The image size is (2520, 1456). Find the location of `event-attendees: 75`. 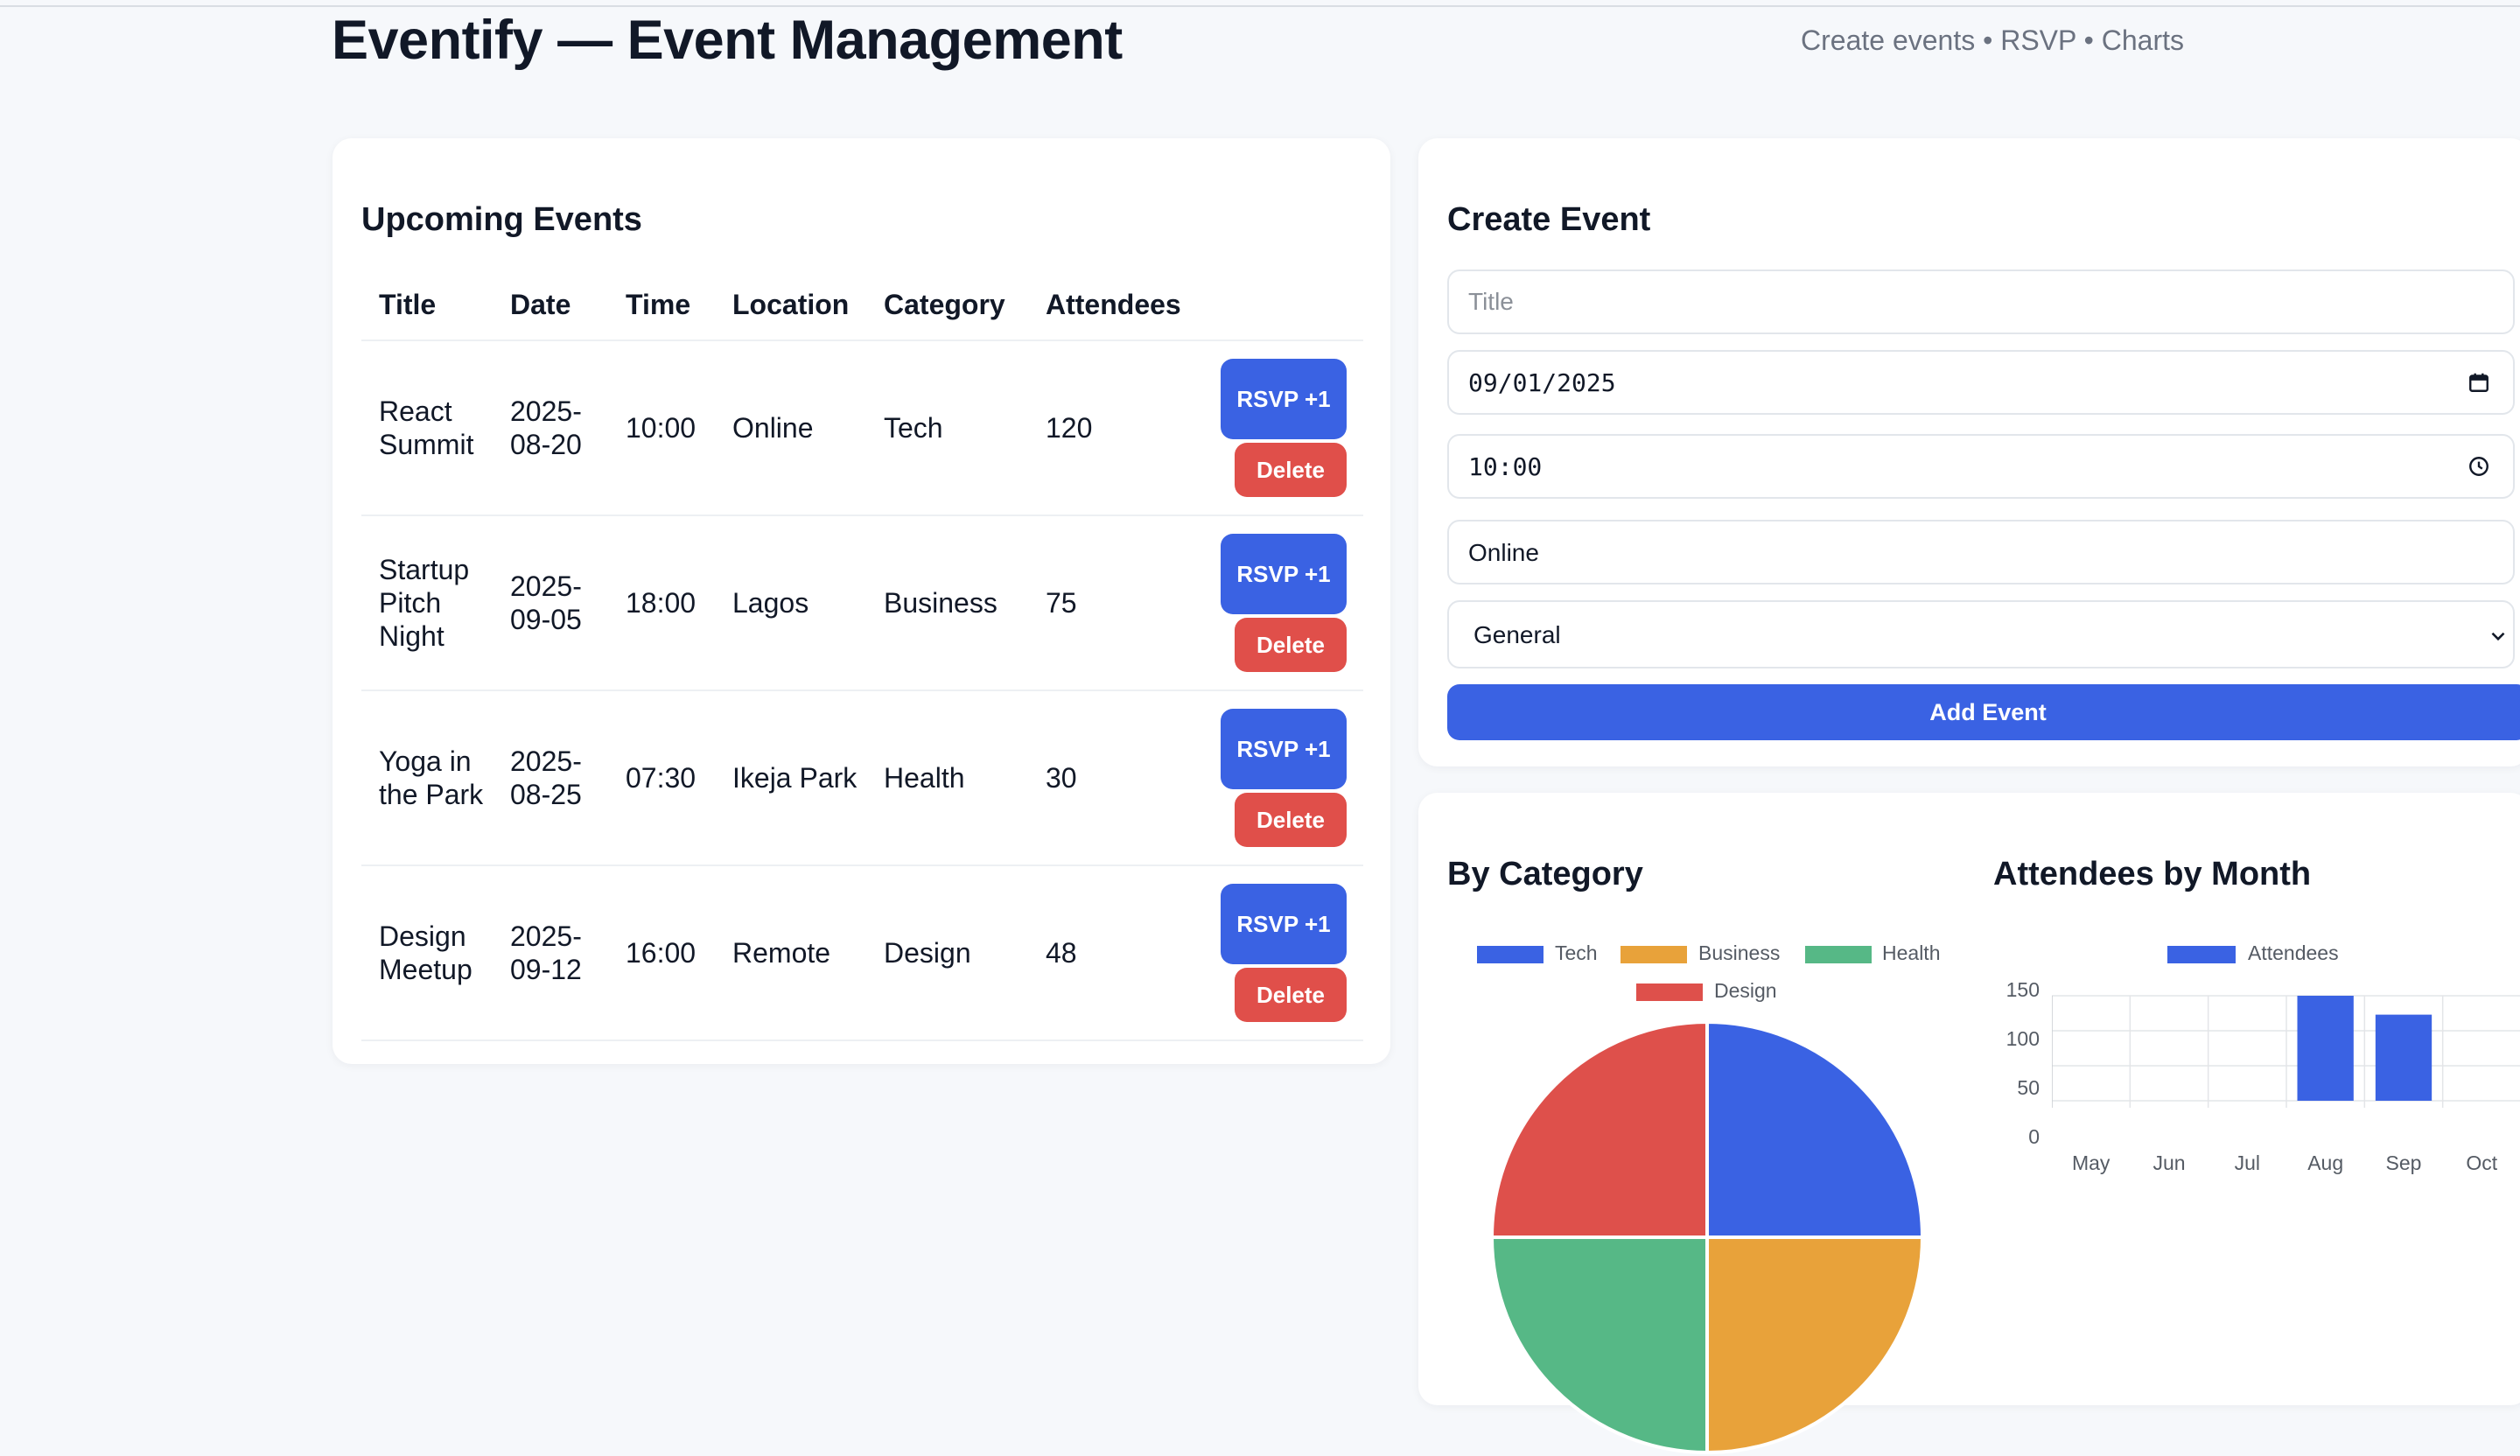

event-attendees: 75 is located at coordinates (1061, 603).